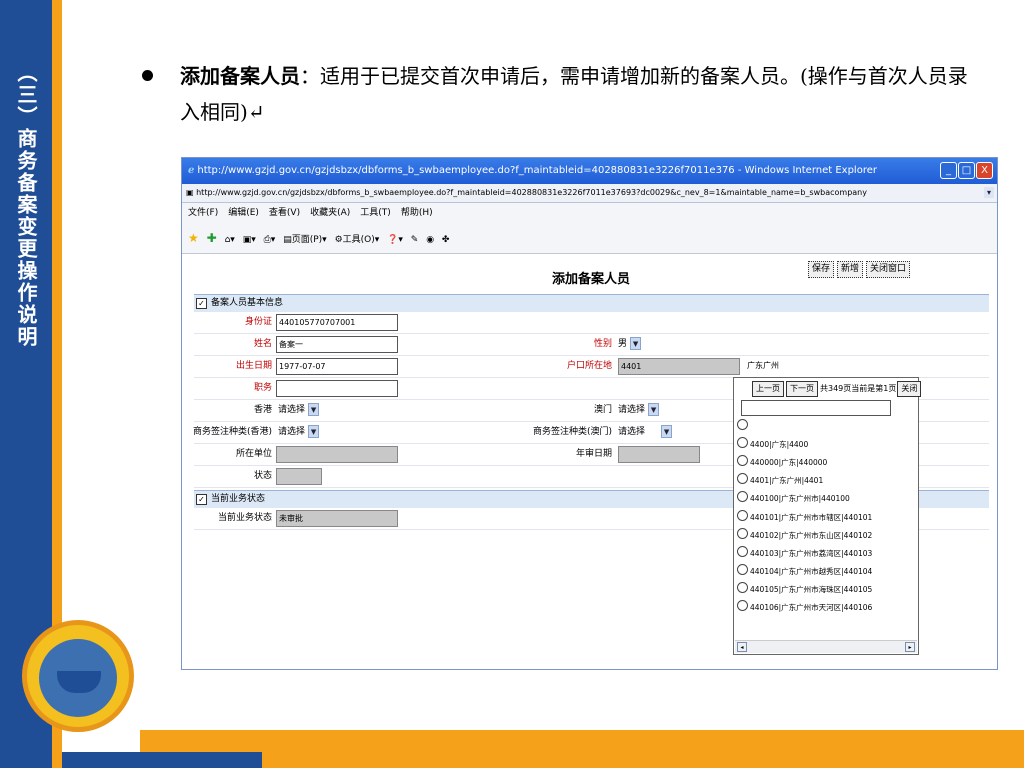 This screenshot has height=768, width=1024. I want to click on picker-close-button: 关闭, so click(909, 389).